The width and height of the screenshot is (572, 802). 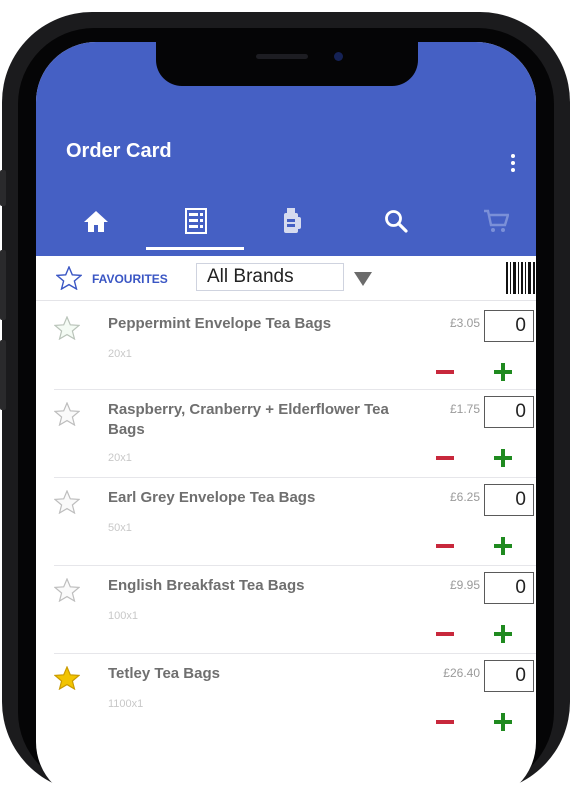 What do you see at coordinates (464, 323) in the screenshot?
I see `product-price: £3.05` at bounding box center [464, 323].